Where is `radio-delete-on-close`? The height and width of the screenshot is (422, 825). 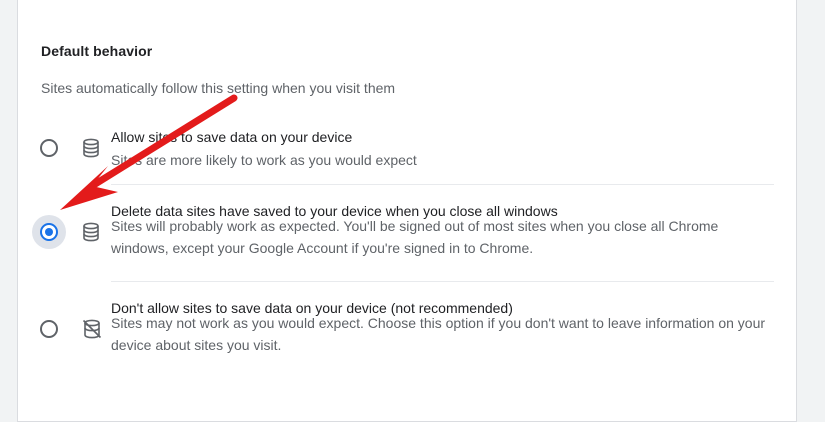 radio-delete-on-close is located at coordinates (49, 232).